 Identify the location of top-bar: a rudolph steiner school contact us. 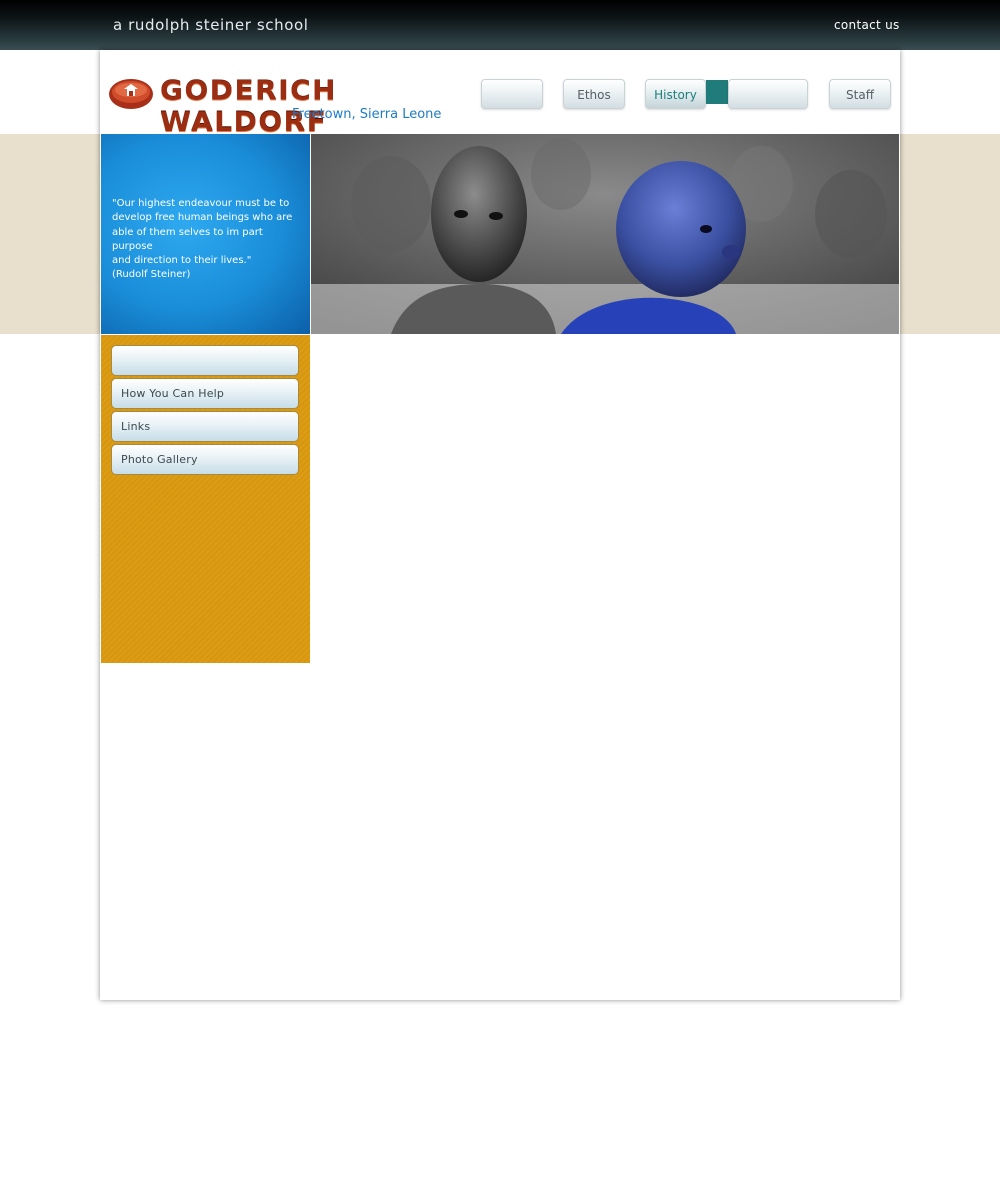
(500, 25).